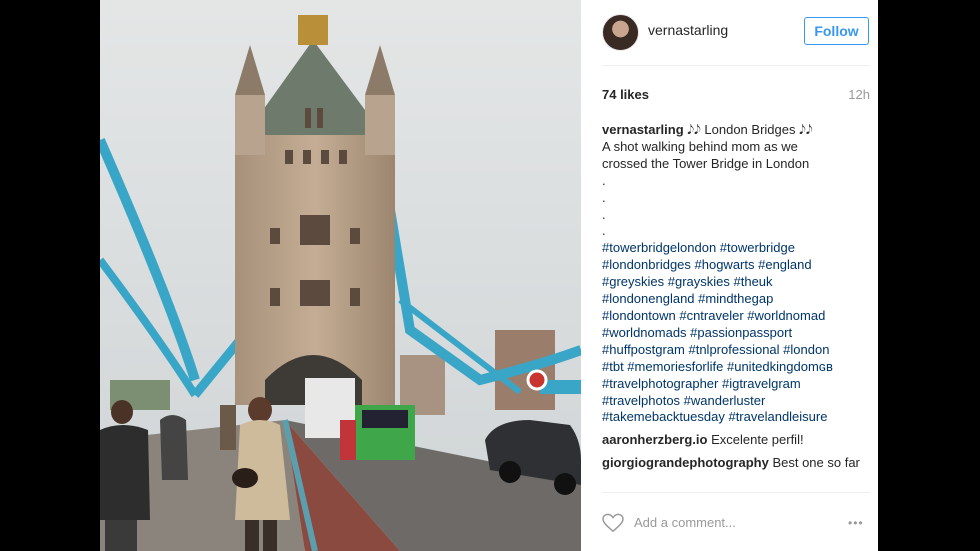 The width and height of the screenshot is (980, 551). Describe the element at coordinates (733, 417) in the screenshot. I see `hashtag-line: #takemebacktuesday #travelandleisure` at that location.